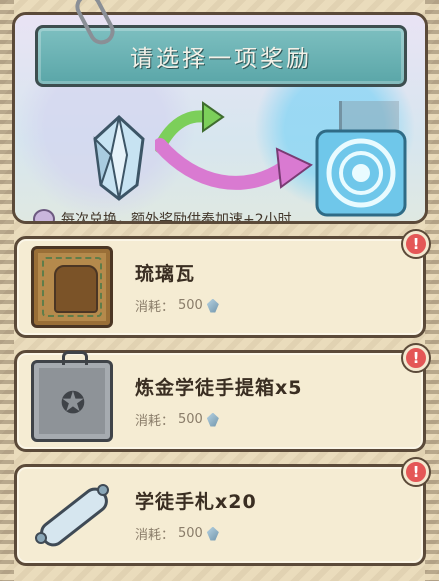 The width and height of the screenshot is (439, 581). Describe the element at coordinates (221, 59) in the screenshot. I see `page-title: 请选择一项奖励` at that location.